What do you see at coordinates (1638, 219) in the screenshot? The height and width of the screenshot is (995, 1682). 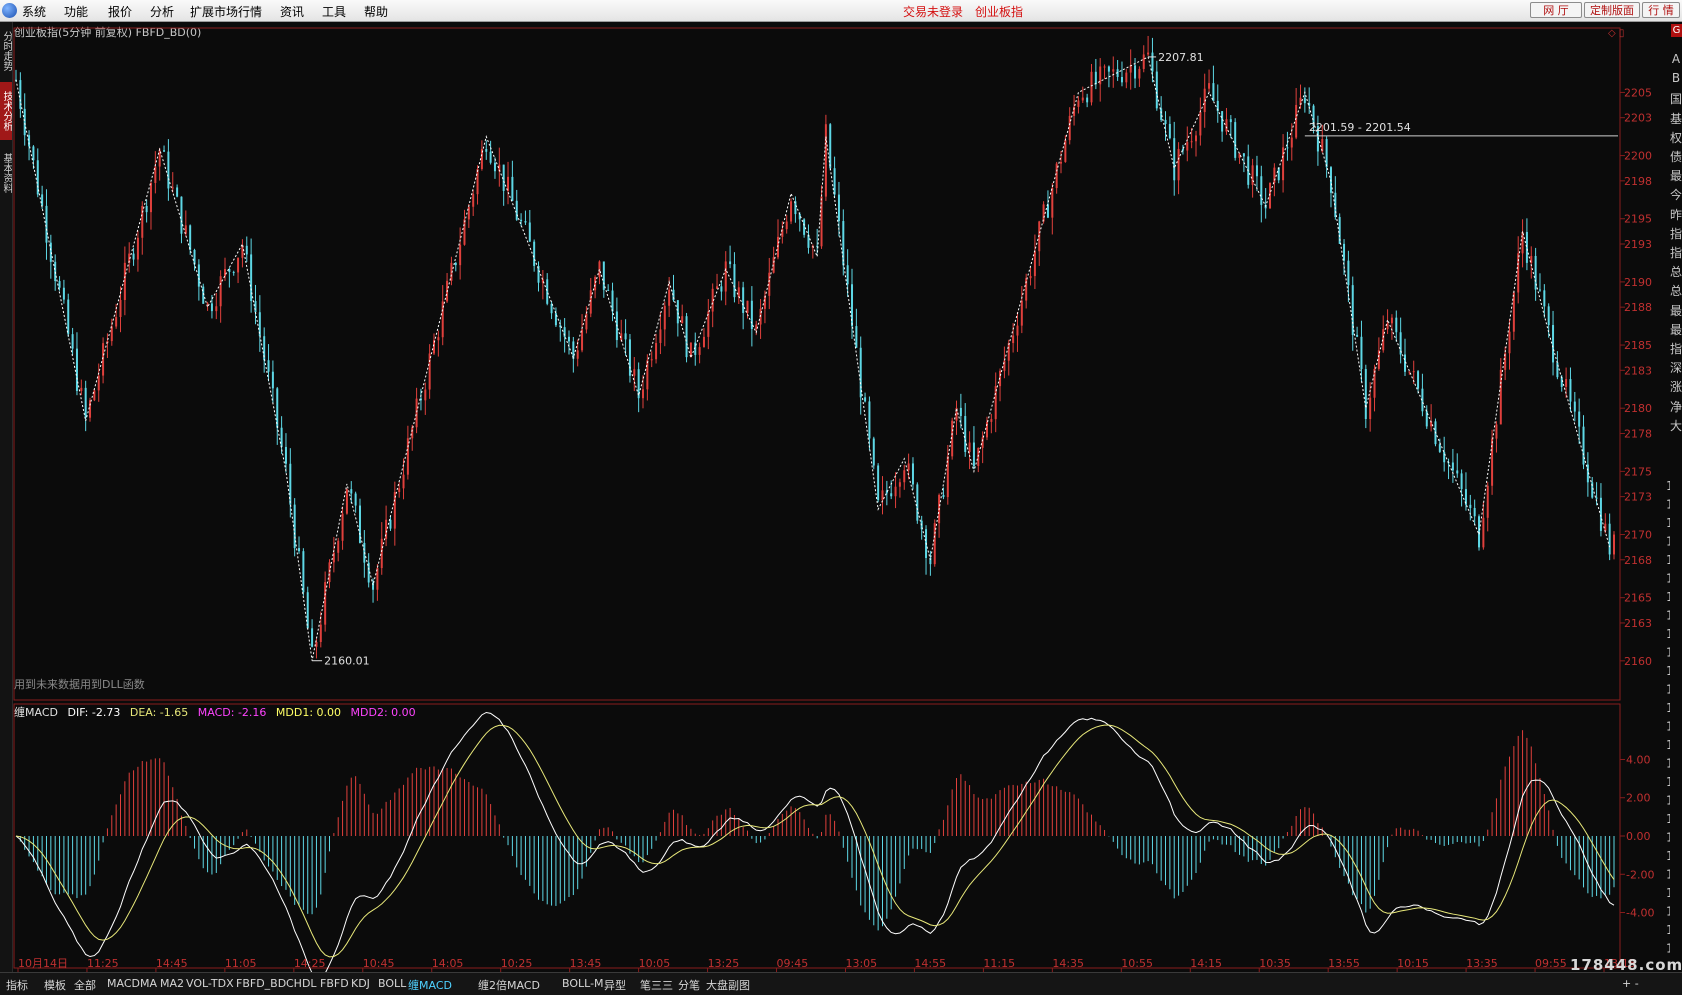 I see `price-tick-label: 2195` at bounding box center [1638, 219].